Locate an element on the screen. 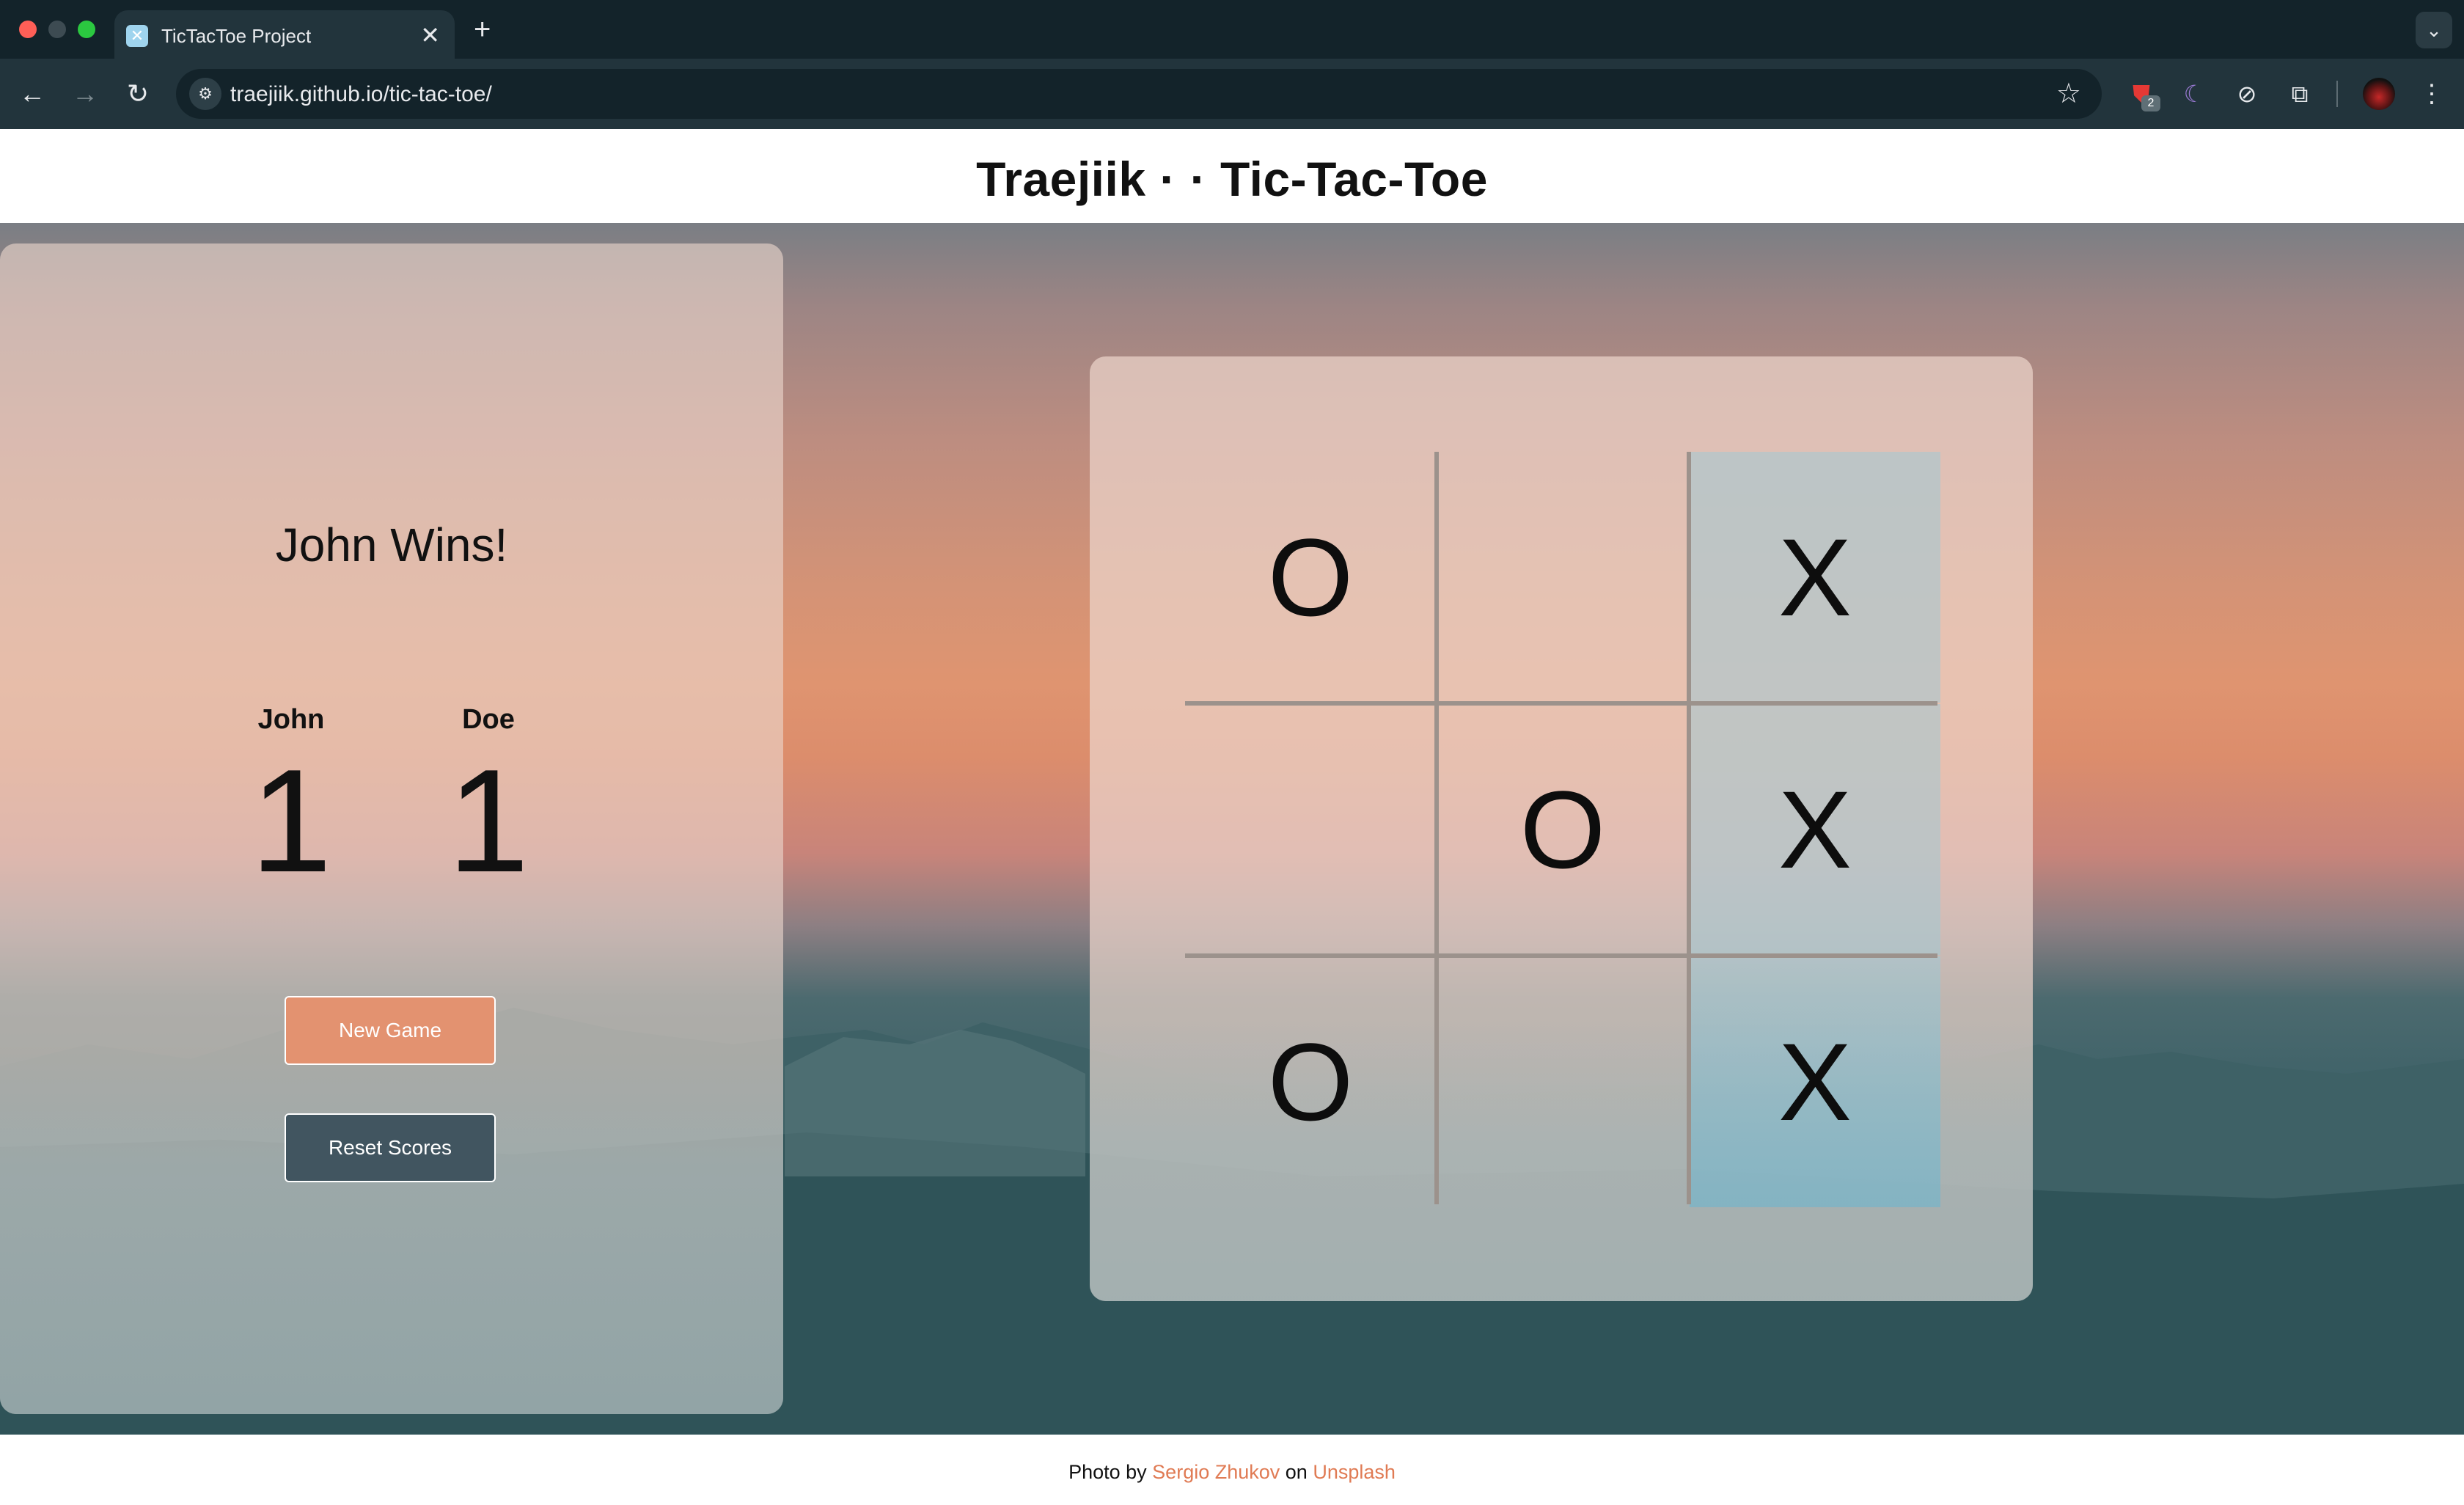 The height and width of the screenshot is (1505, 2464). close-tab-icon: ✕ is located at coordinates (430, 35).